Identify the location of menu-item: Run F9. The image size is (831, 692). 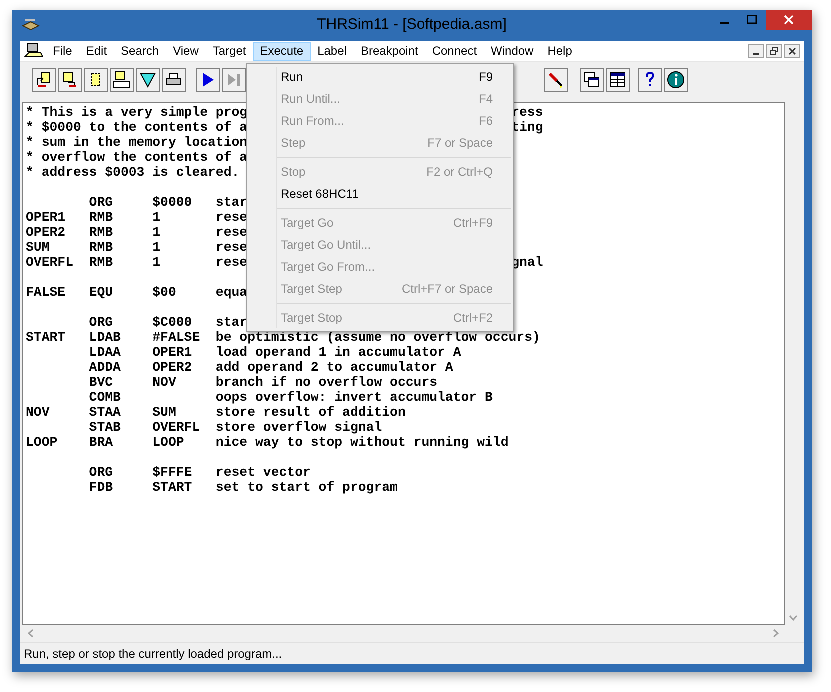
(380, 77).